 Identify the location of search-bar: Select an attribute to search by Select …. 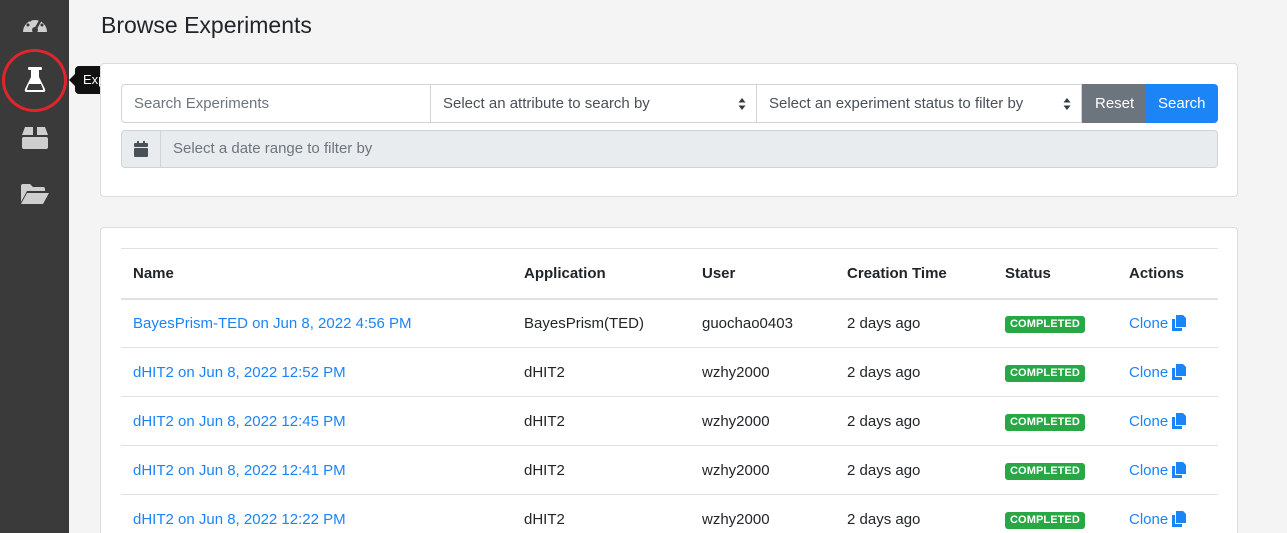
(669, 103).